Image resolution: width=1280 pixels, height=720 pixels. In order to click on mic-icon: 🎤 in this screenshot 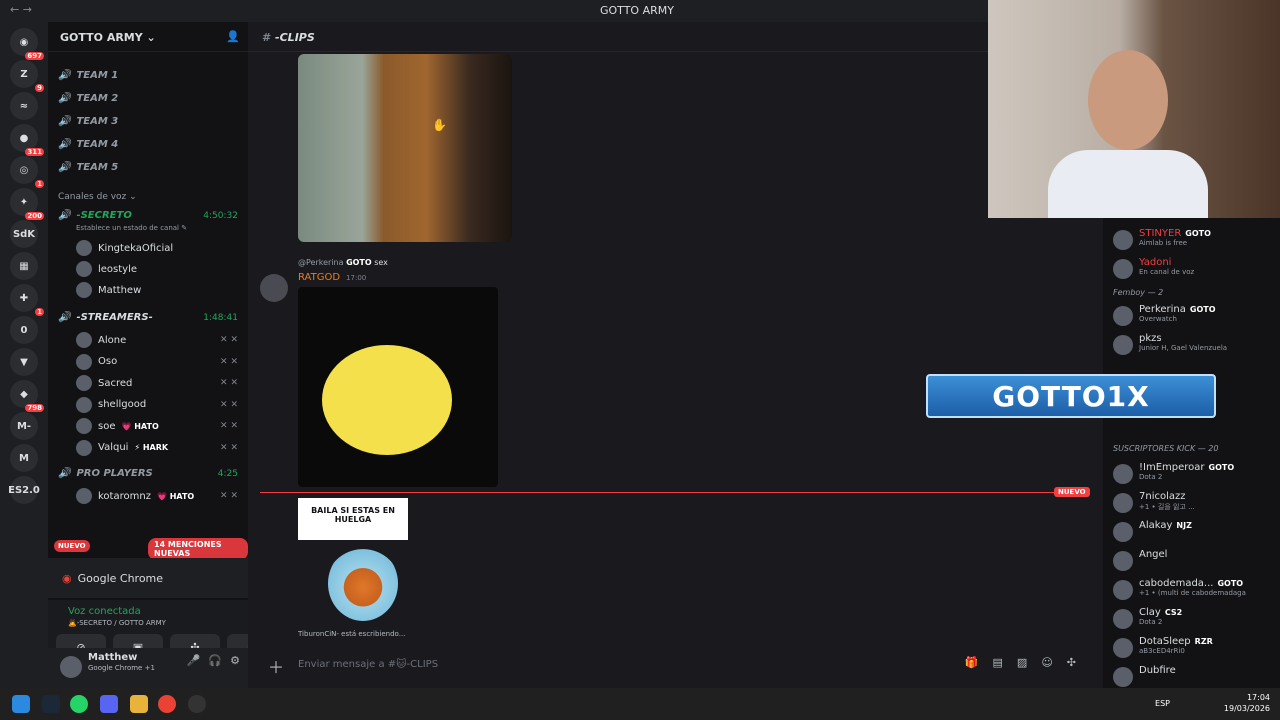, I will do `click(194, 660)`.